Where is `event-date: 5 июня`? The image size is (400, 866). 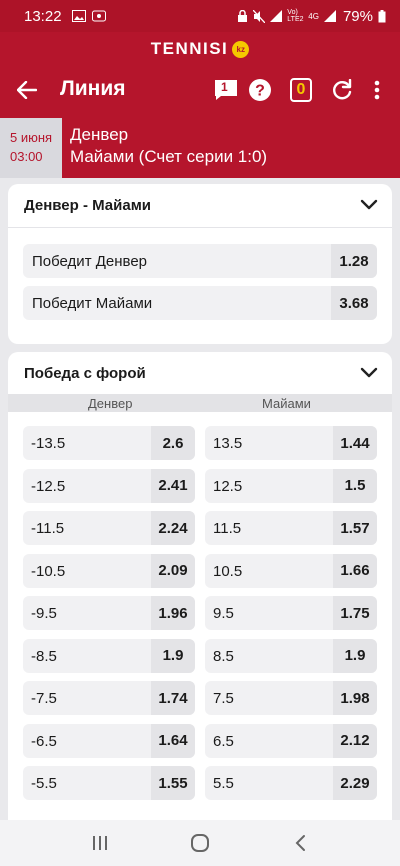
event-date: 5 июня is located at coordinates (31, 137).